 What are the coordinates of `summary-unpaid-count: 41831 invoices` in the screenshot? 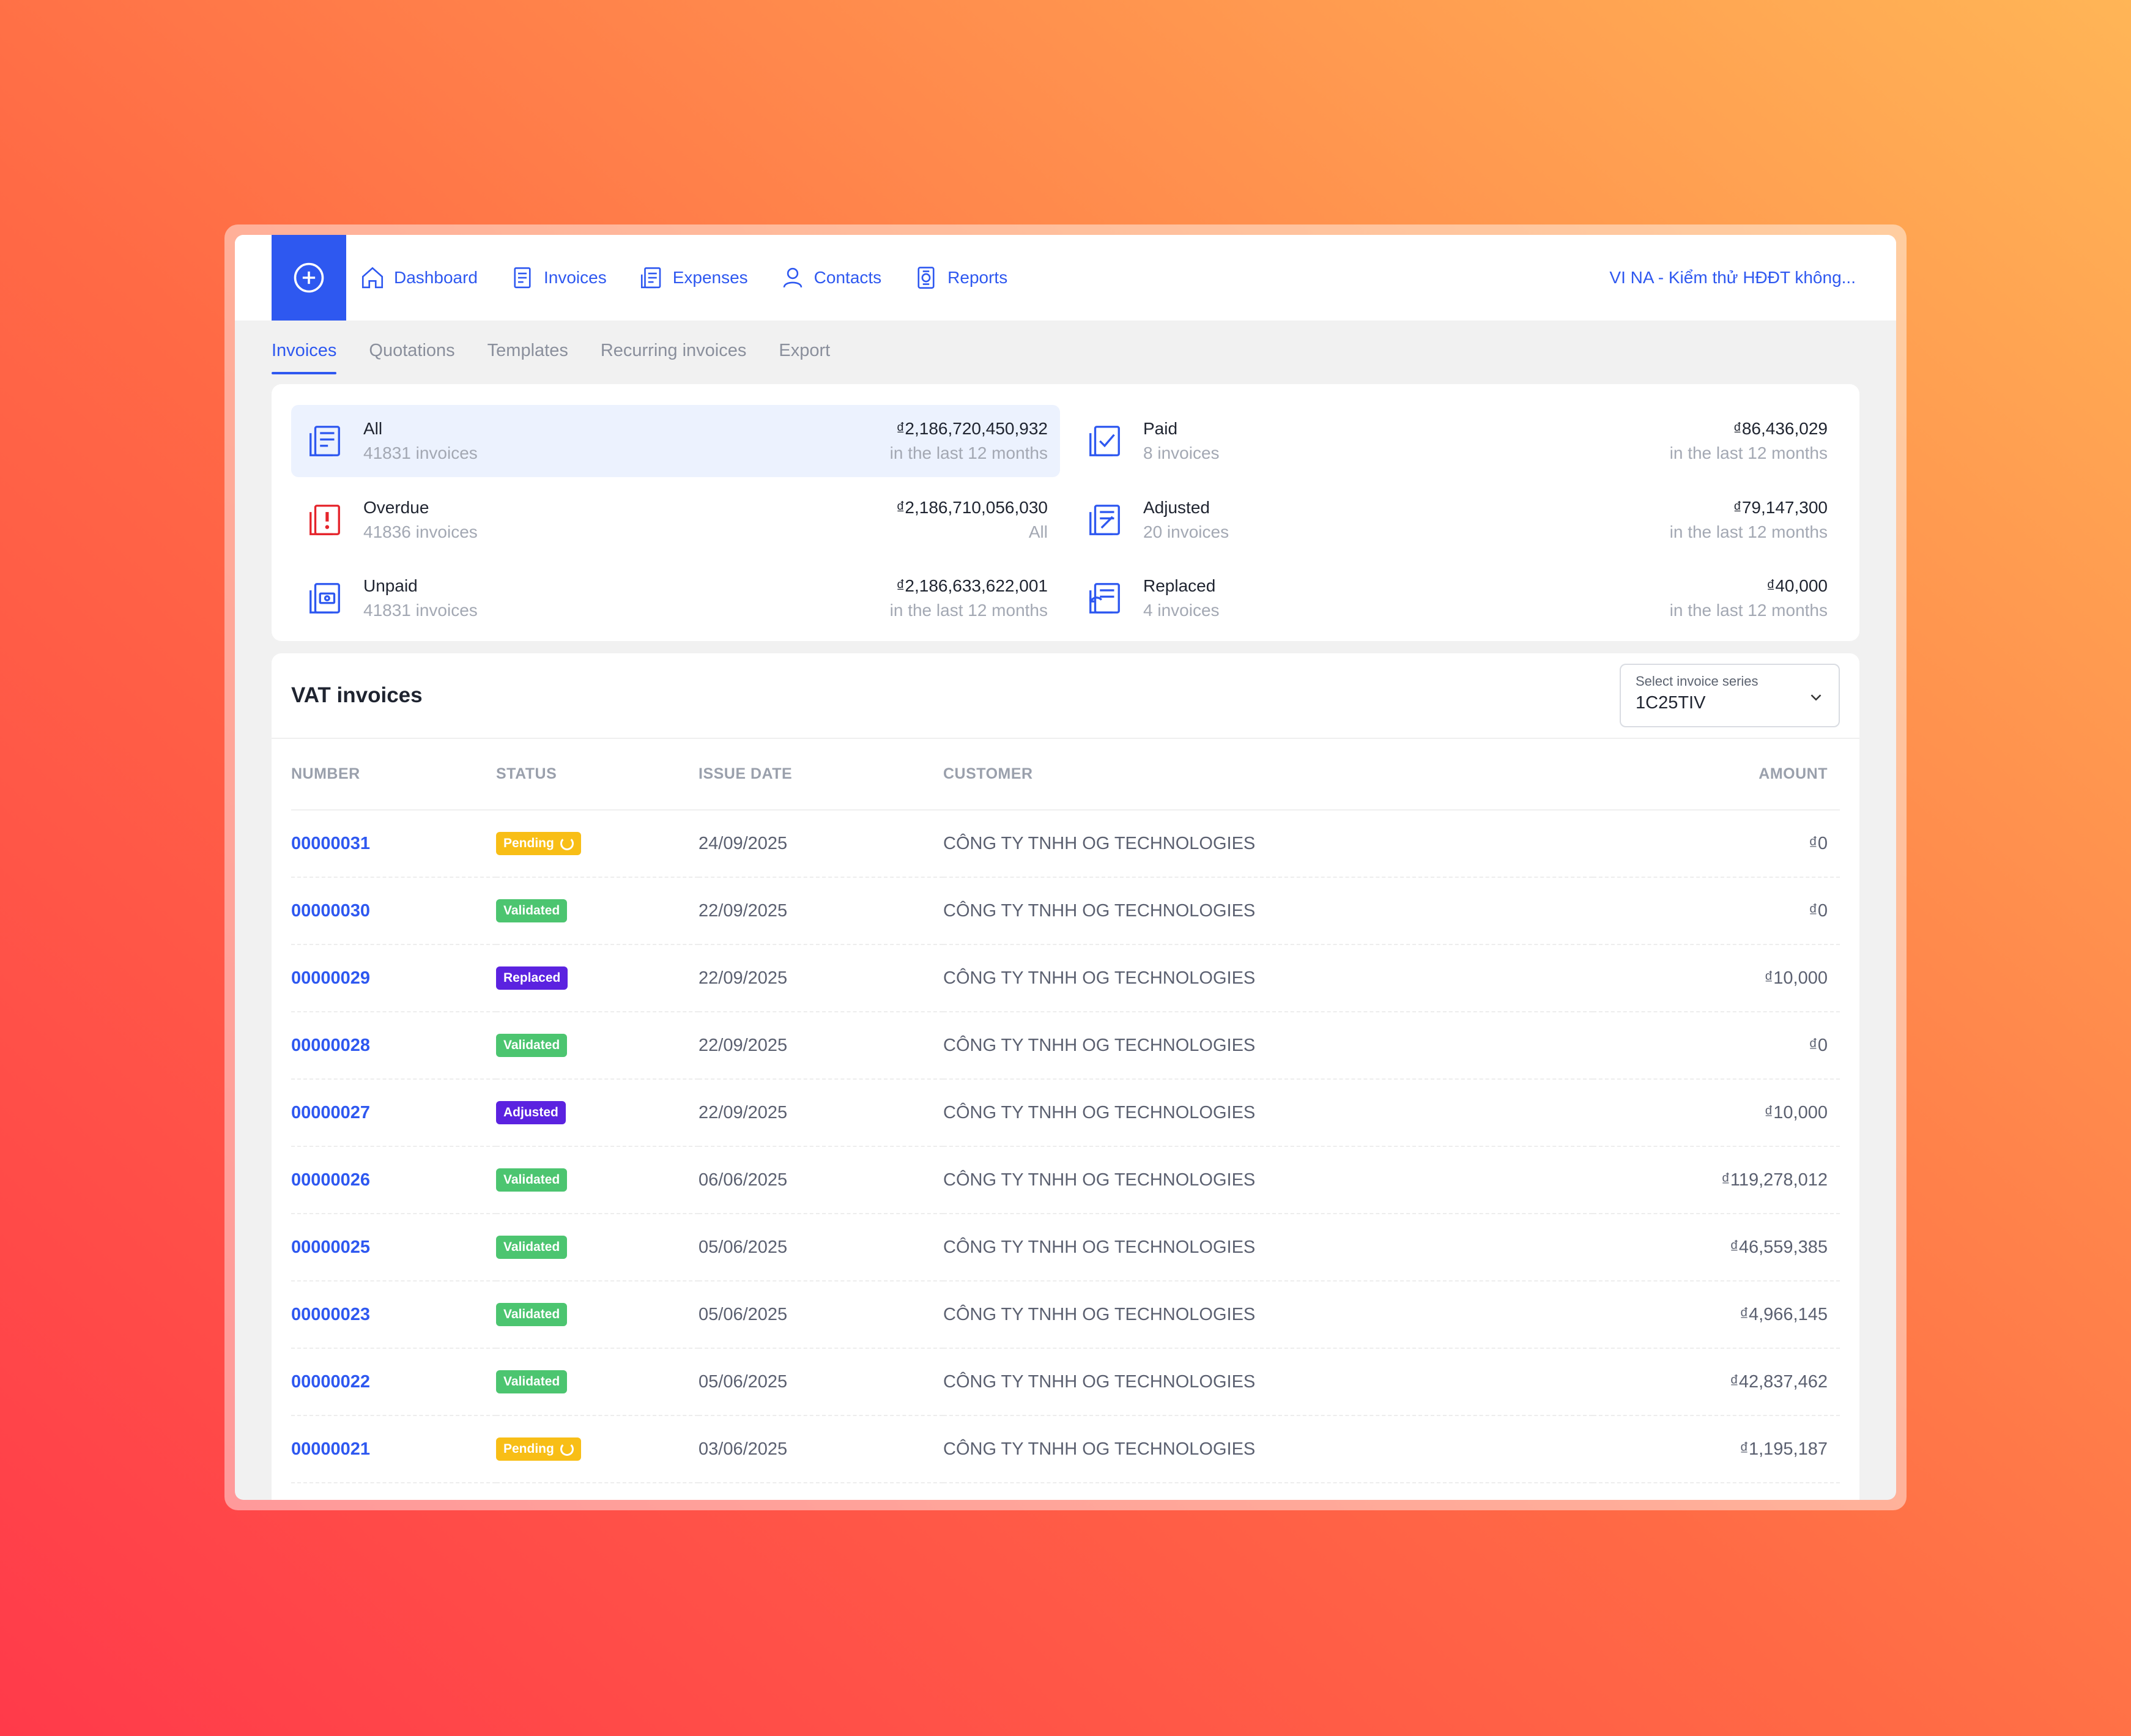 It's located at (420, 610).